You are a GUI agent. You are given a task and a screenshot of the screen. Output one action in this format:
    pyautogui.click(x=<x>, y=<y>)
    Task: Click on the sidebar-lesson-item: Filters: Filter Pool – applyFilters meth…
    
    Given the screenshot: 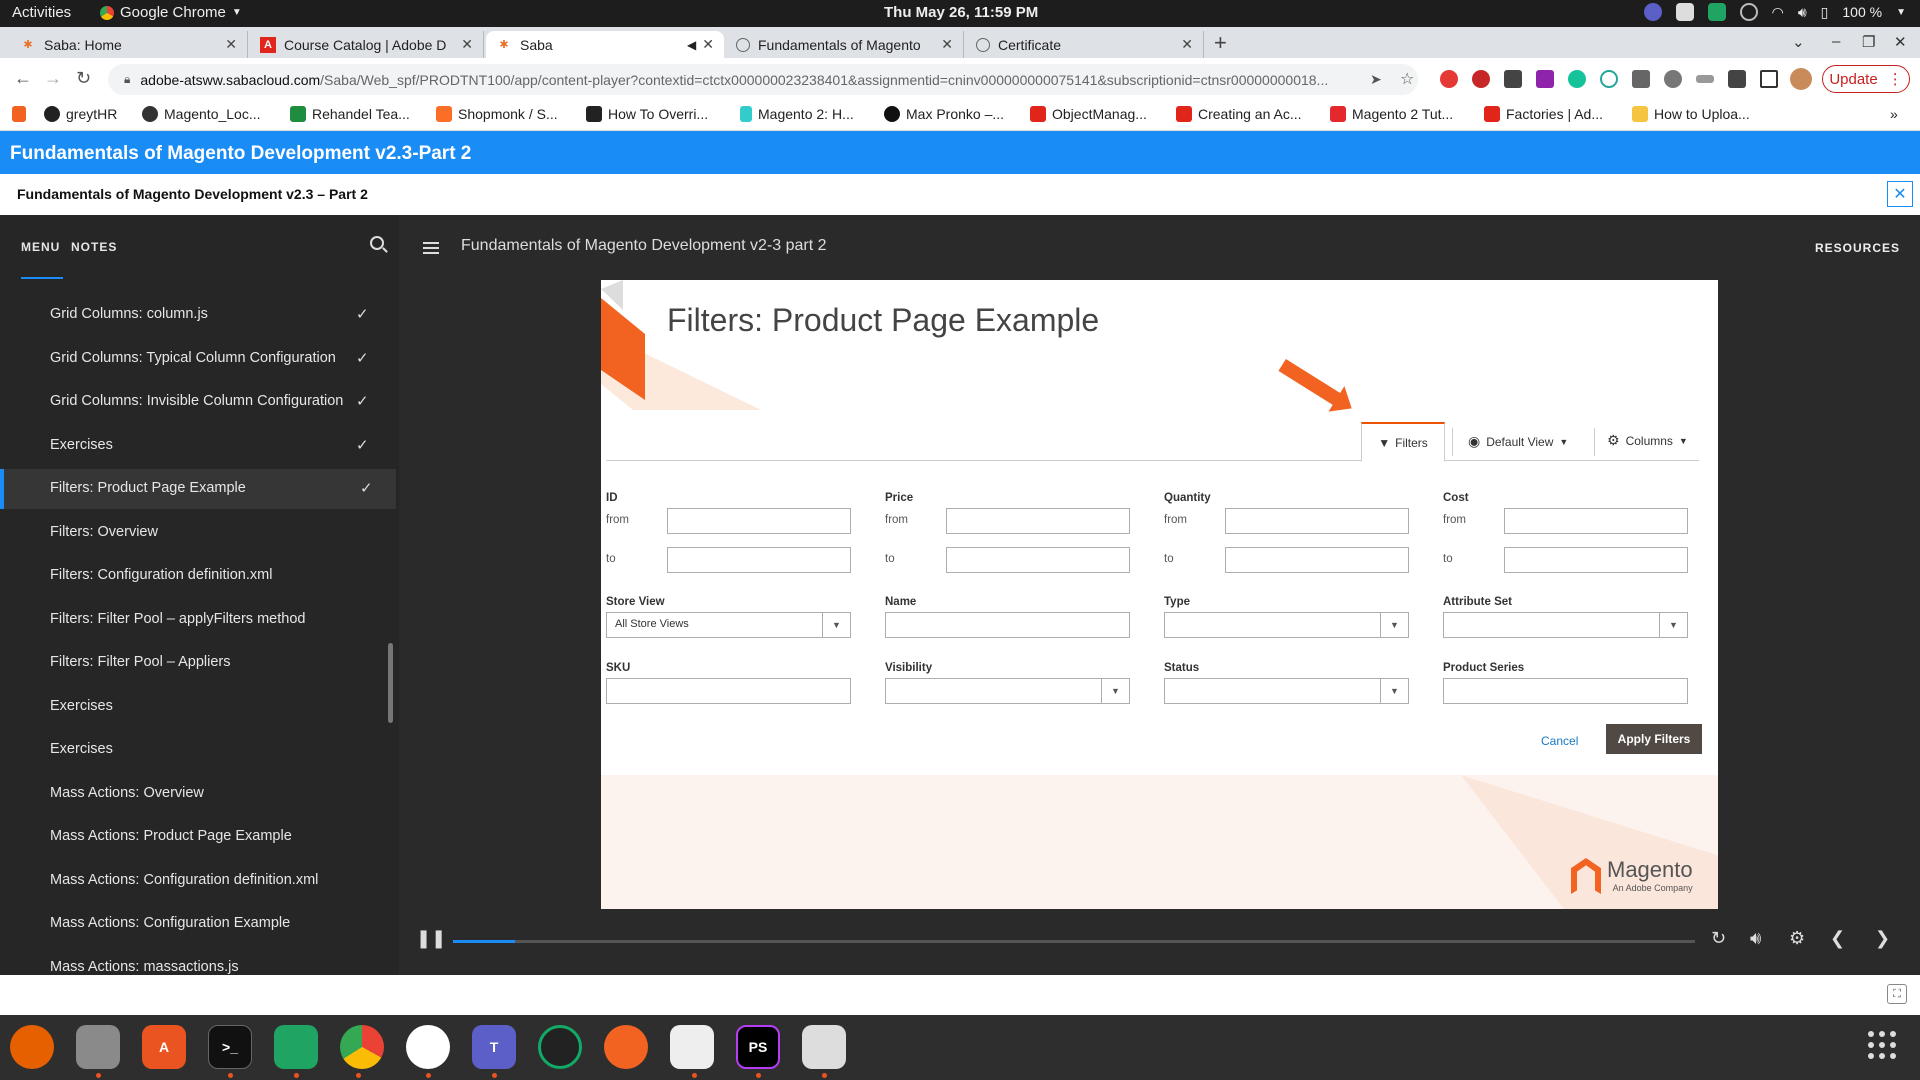 What is the action you would take?
    pyautogui.click(x=198, y=620)
    